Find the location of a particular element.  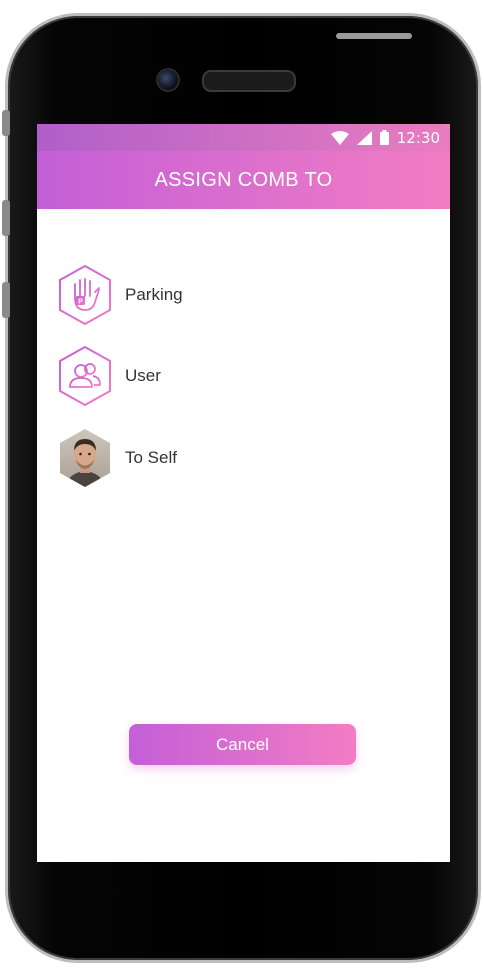

earpiece-speaker is located at coordinates (249, 81).